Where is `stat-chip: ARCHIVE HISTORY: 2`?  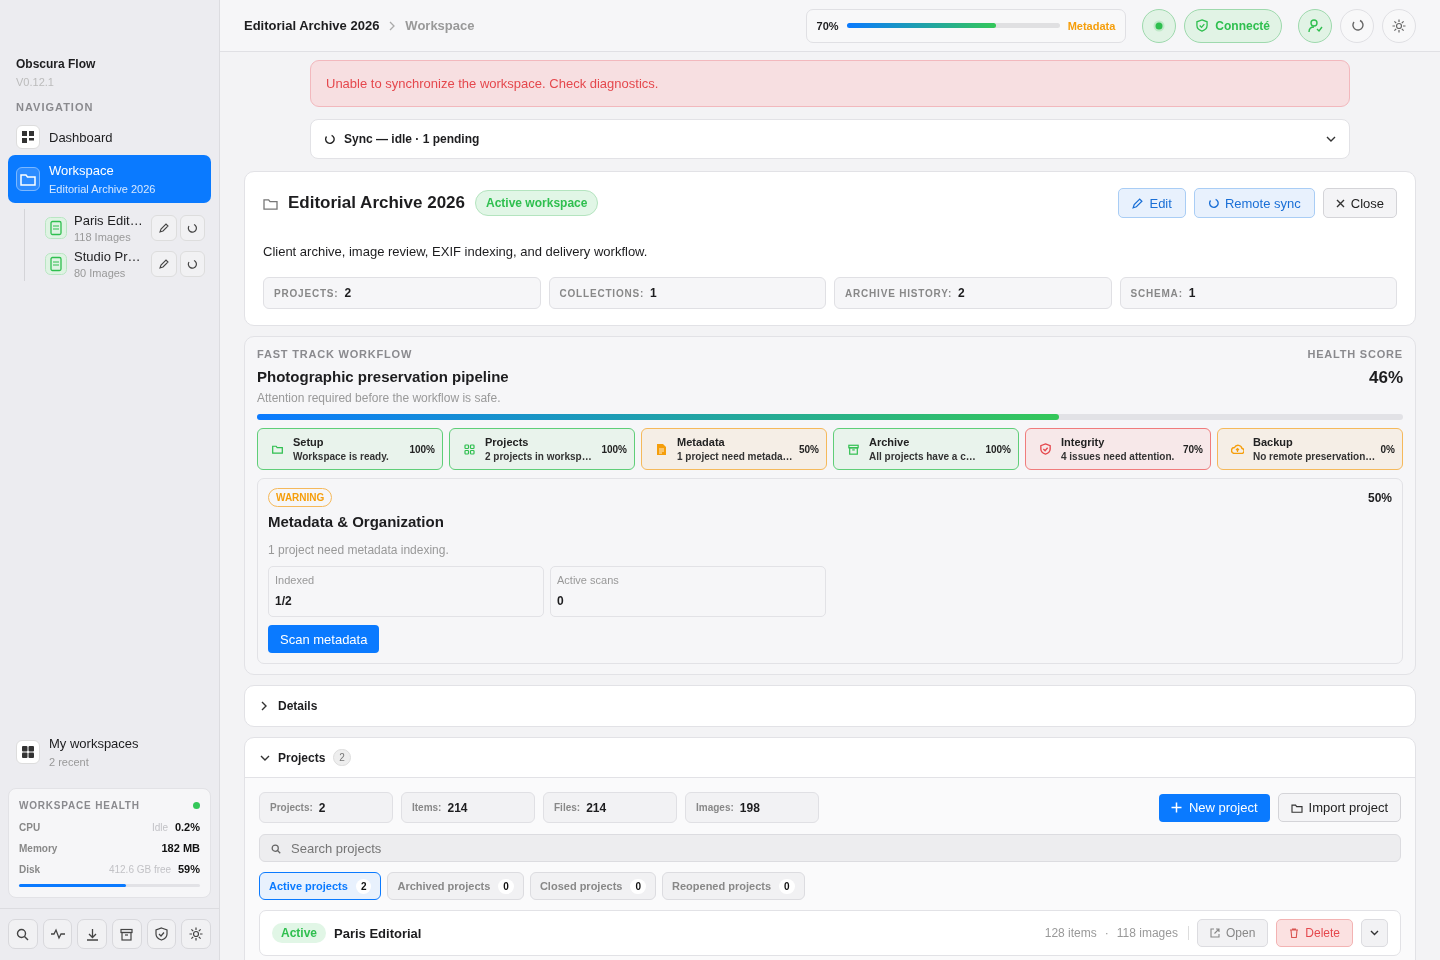 stat-chip: ARCHIVE HISTORY: 2 is located at coordinates (973, 293).